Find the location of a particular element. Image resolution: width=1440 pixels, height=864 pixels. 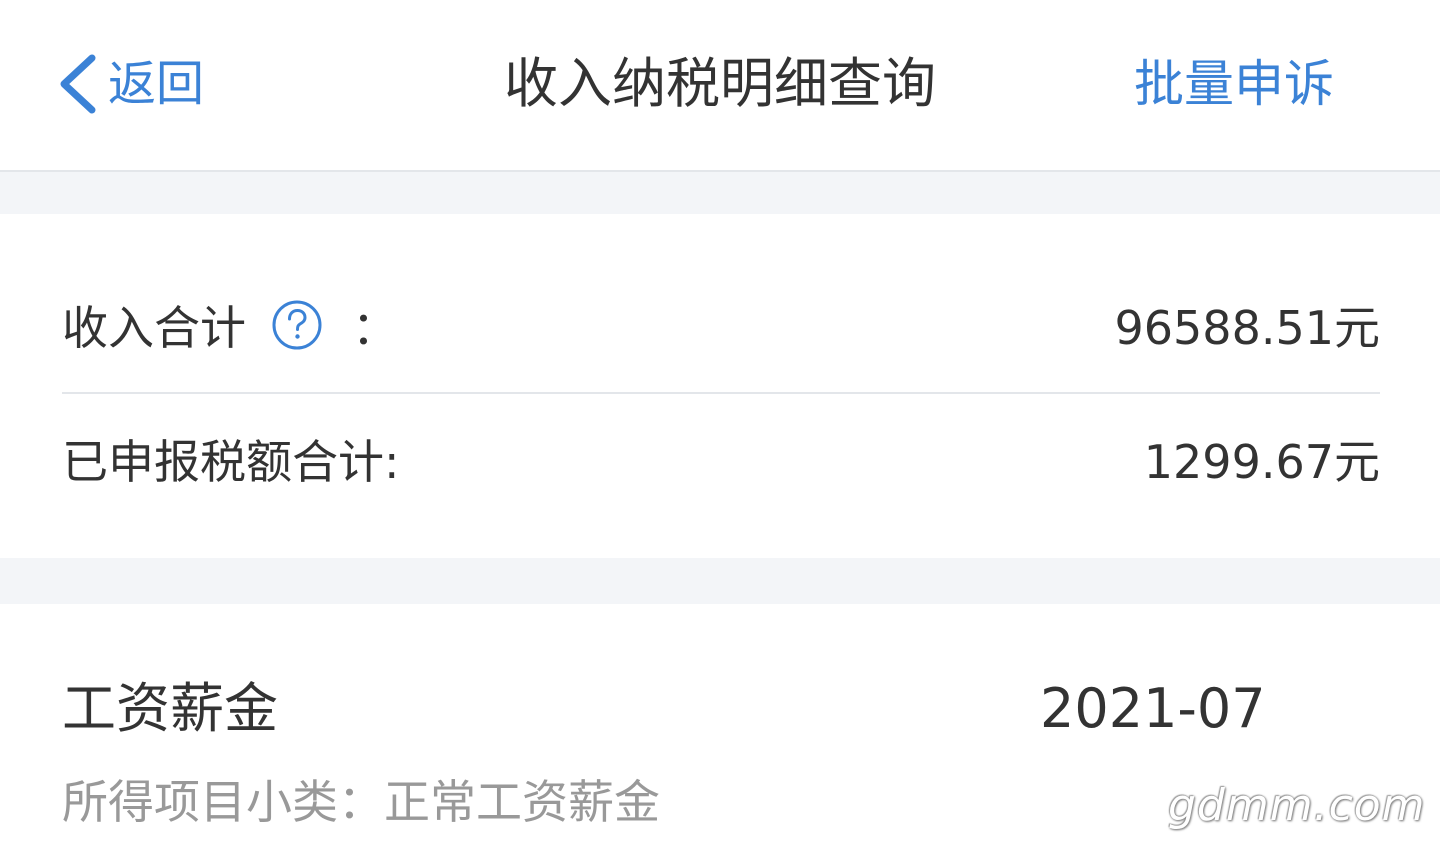

page-title: 收入纳税明细查询 is located at coordinates (720, 83).